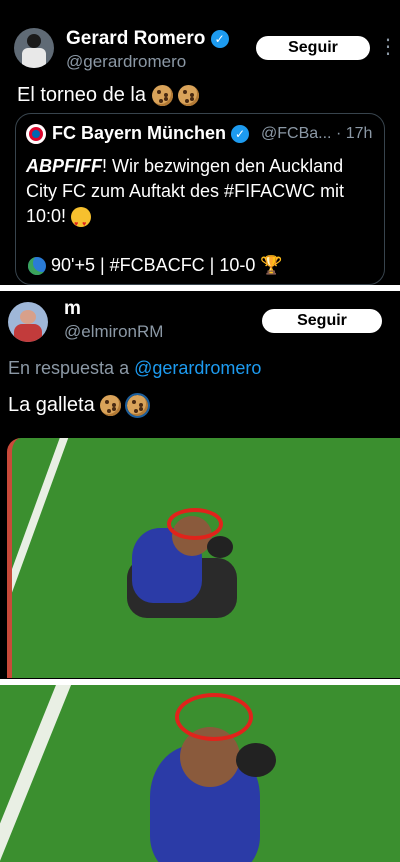 The width and height of the screenshot is (400, 862). What do you see at coordinates (271, 265) in the screenshot?
I see `trophy-emoji-icon: 🏆` at bounding box center [271, 265].